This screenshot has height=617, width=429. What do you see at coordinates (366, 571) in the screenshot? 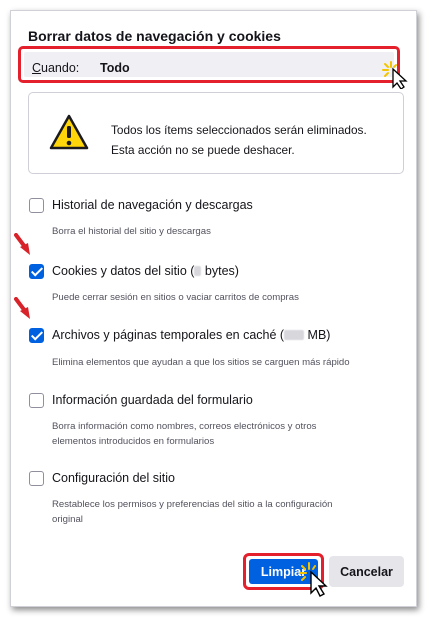
I see `cancel-button: Cancelar` at bounding box center [366, 571].